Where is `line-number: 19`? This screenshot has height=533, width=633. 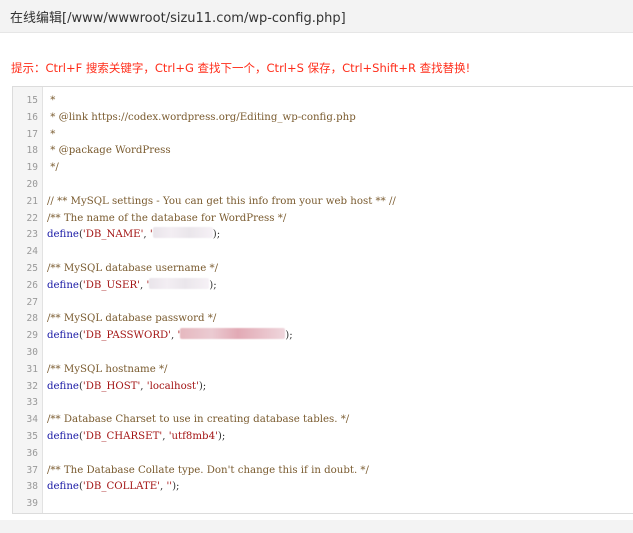 line-number: 19 is located at coordinates (32, 168).